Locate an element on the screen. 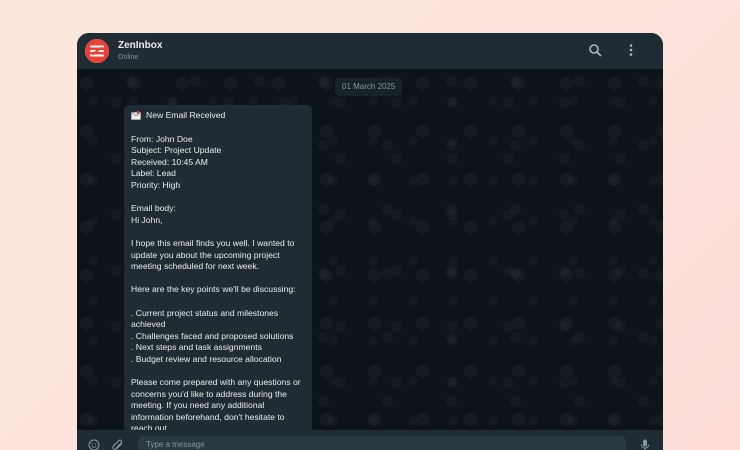  search-icon is located at coordinates (595, 50).